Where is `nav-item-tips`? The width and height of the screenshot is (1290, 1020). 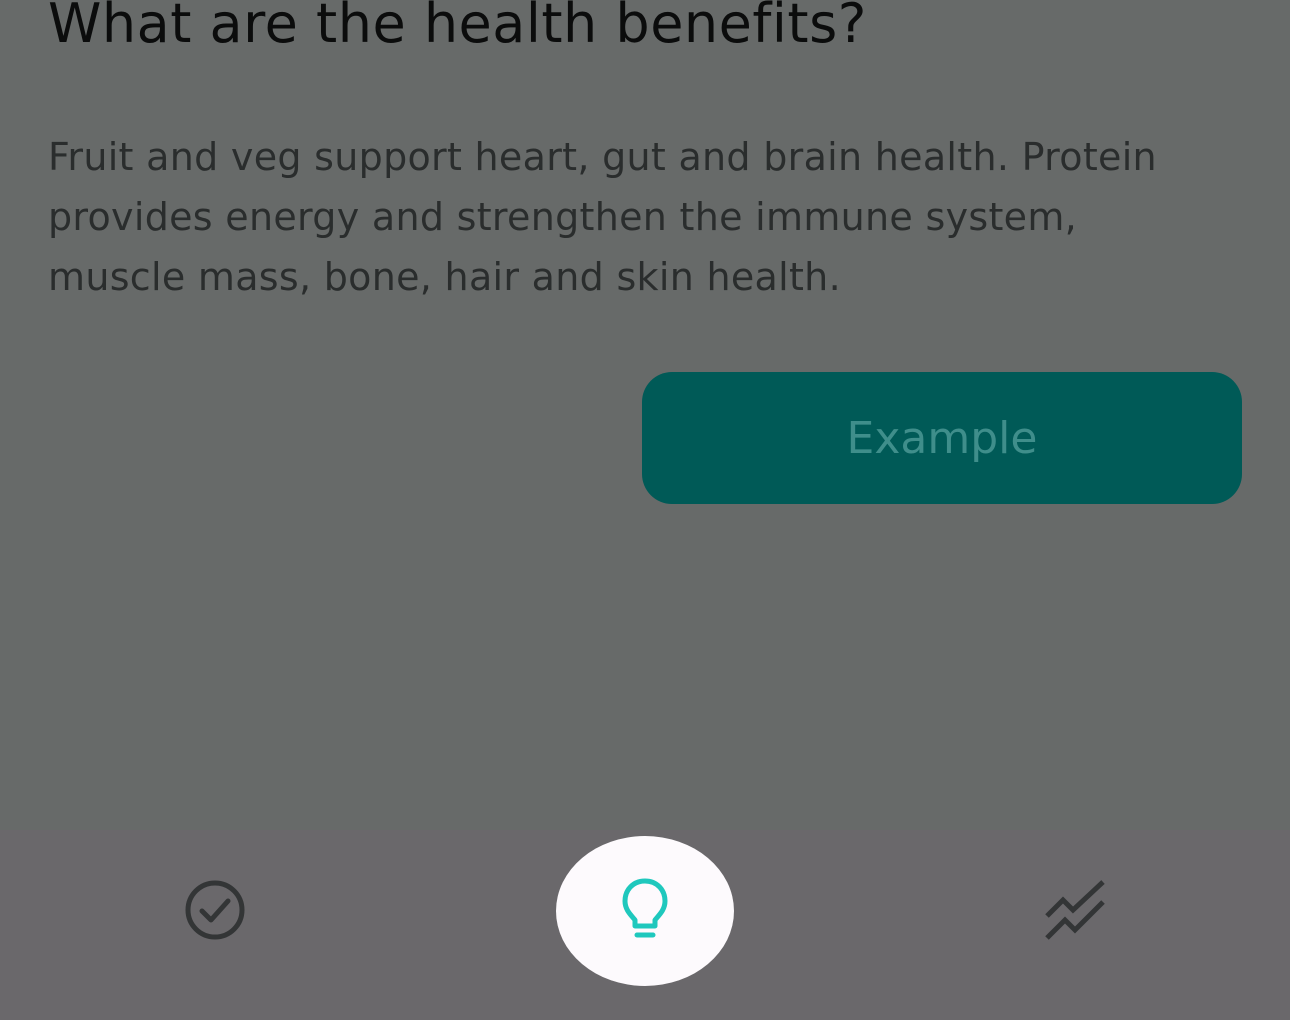
nav-item-tips is located at coordinates (645, 910).